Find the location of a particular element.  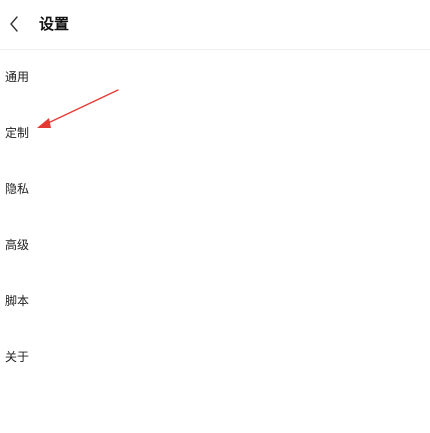

chevron-left-icon is located at coordinates (14, 24).